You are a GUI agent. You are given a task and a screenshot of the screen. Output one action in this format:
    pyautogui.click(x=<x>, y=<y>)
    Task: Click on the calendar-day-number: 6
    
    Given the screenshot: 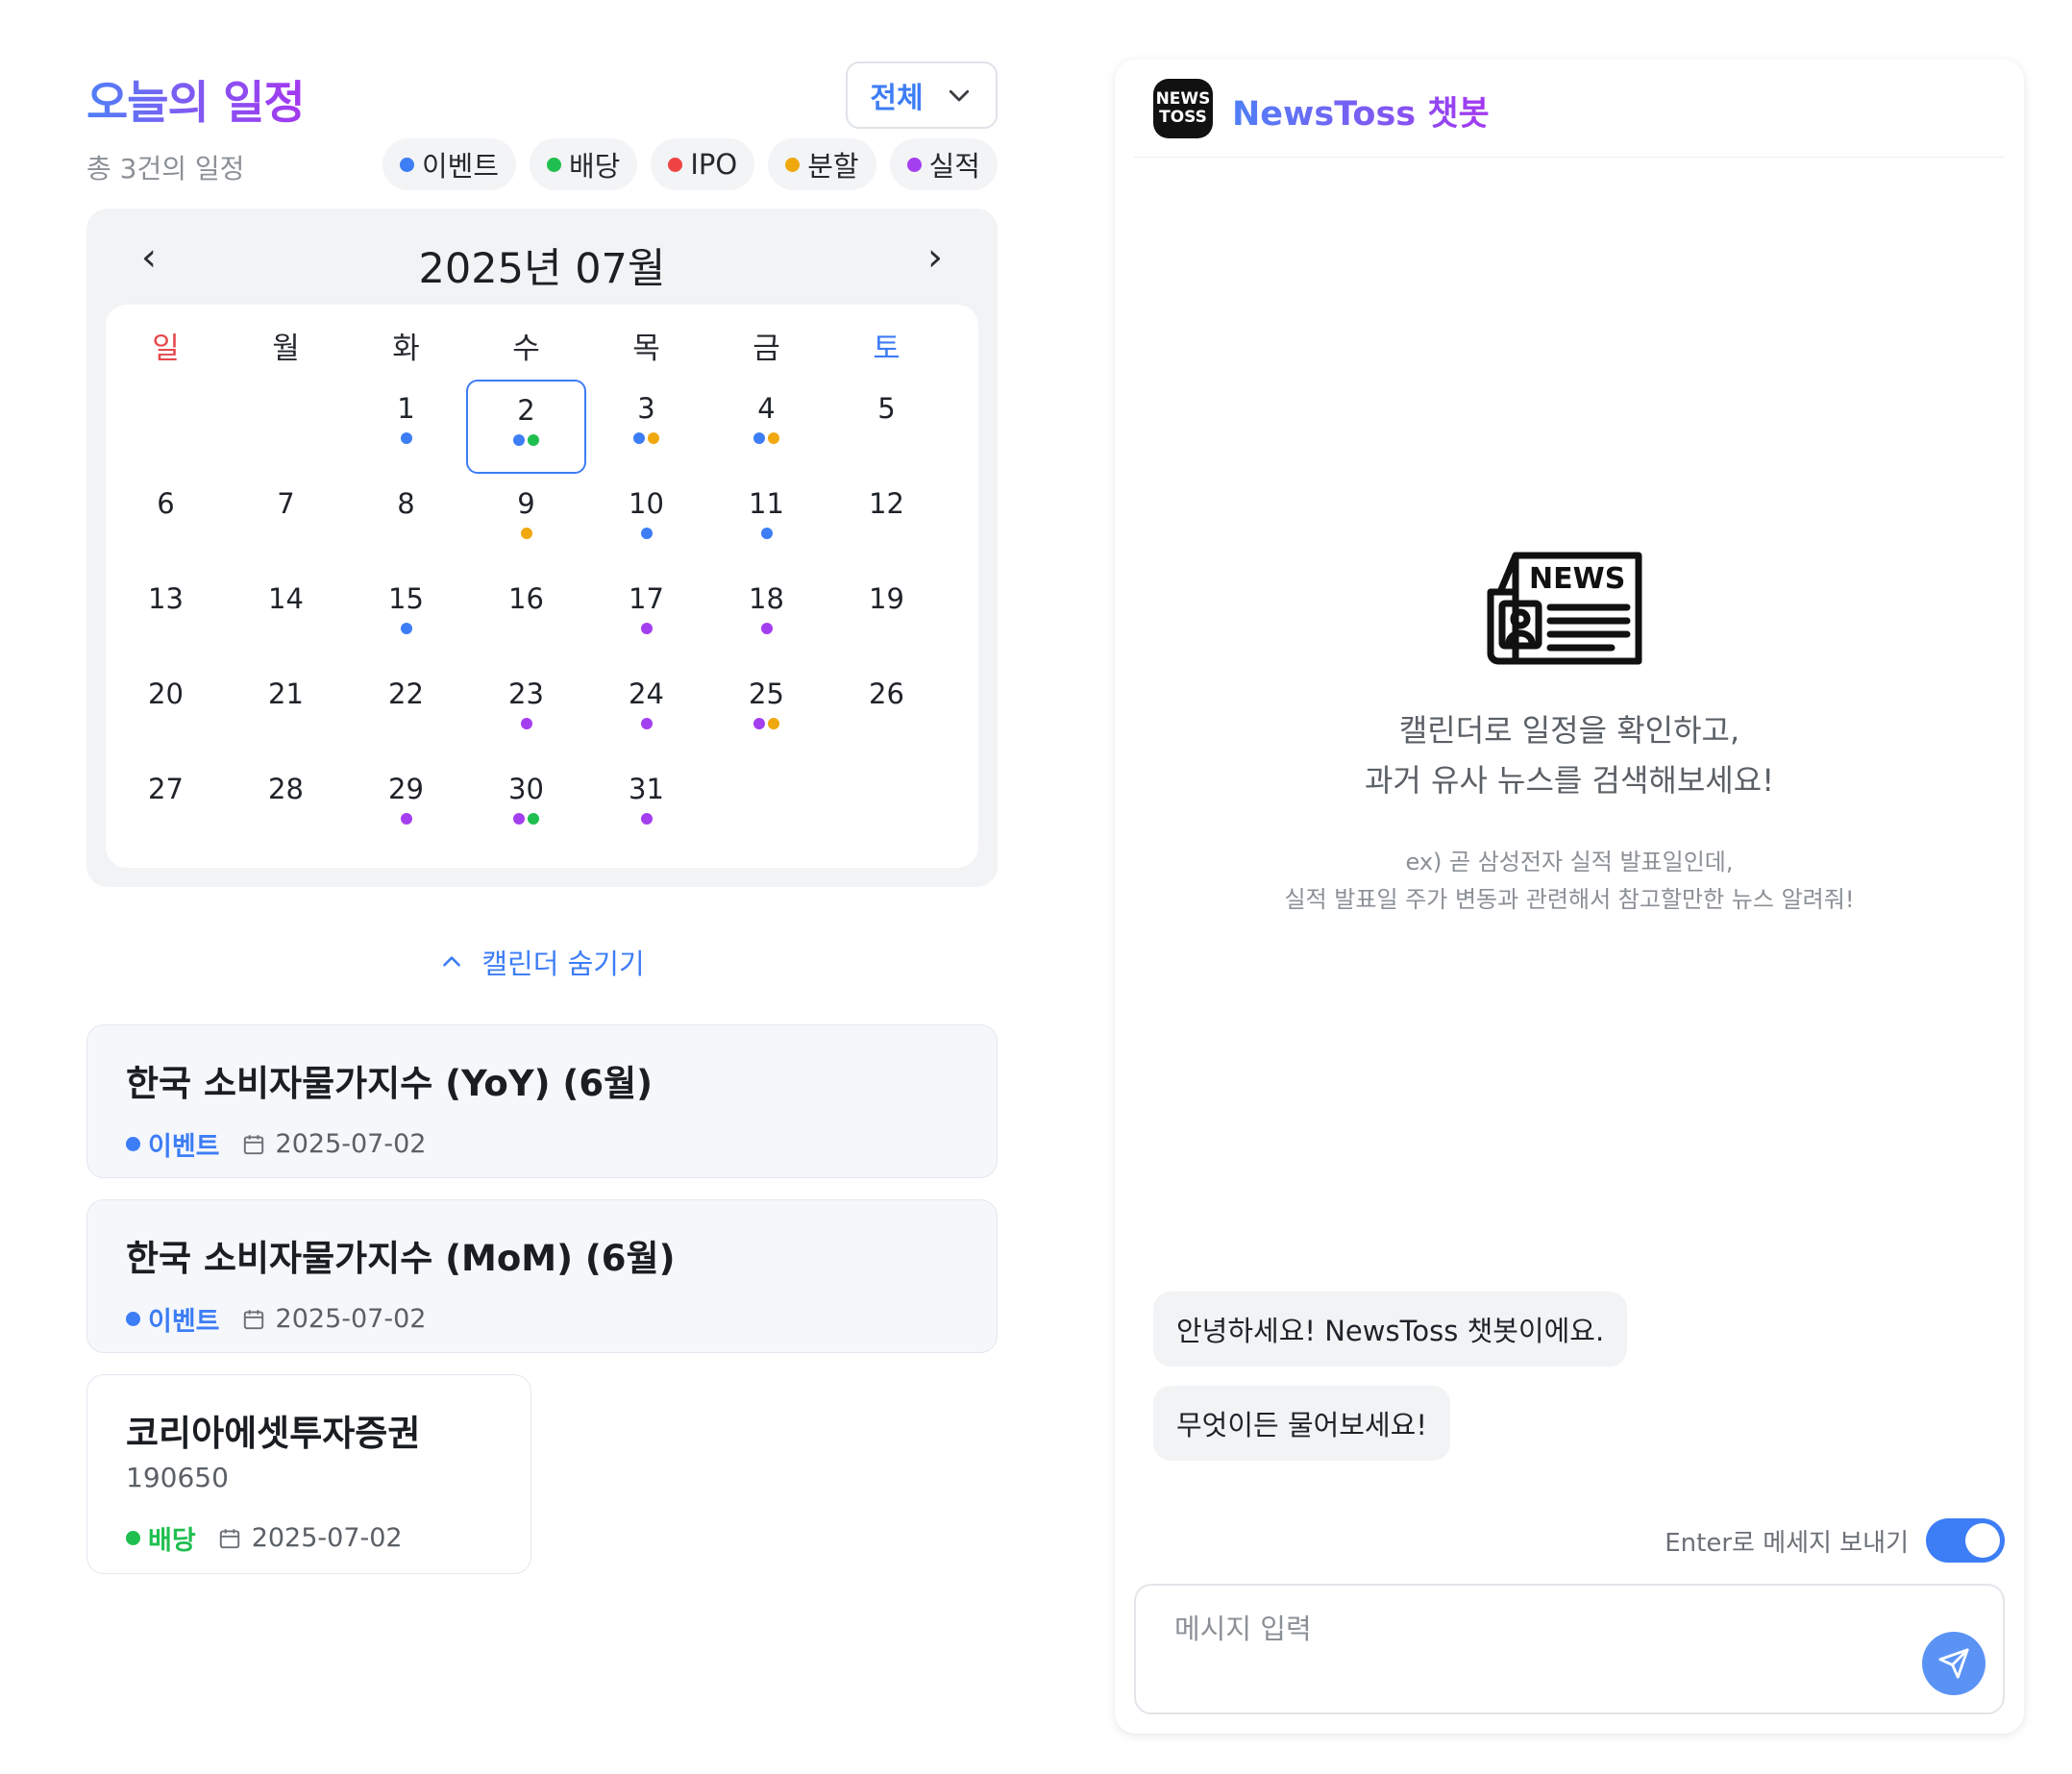 What is the action you would take?
    pyautogui.click(x=166, y=503)
    